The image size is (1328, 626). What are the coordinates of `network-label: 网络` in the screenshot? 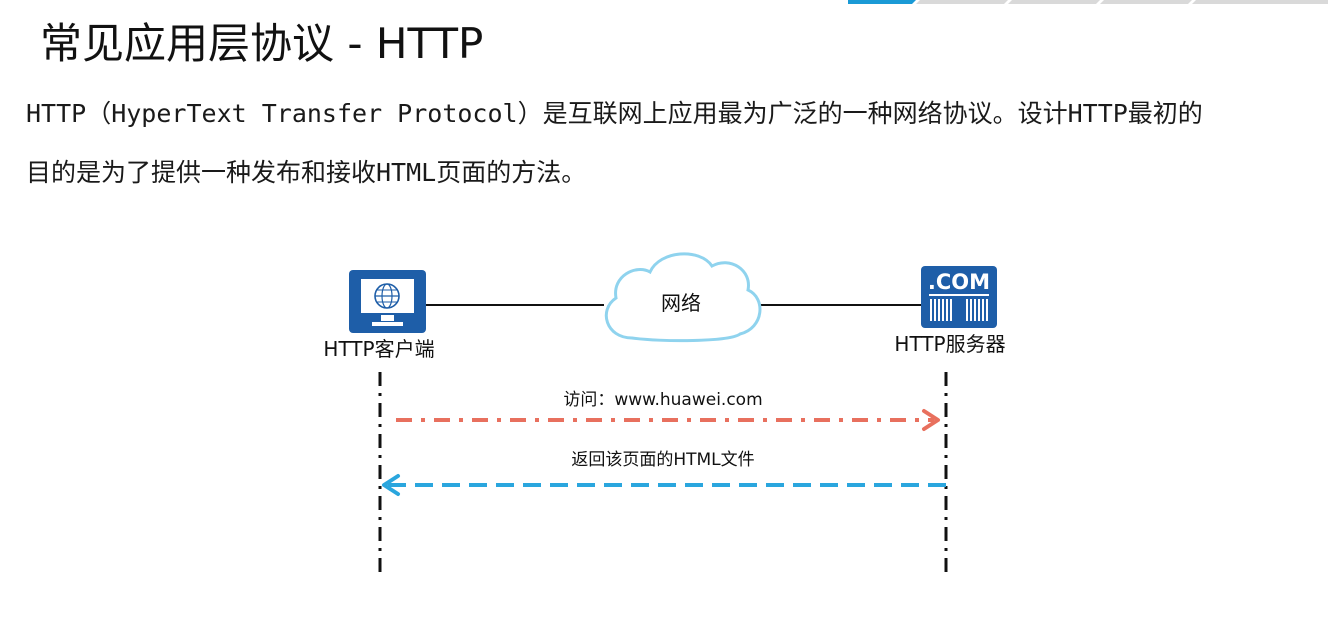 It's located at (681, 303).